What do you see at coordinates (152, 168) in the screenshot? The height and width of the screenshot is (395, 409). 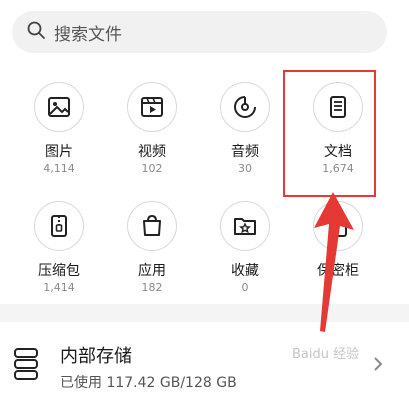 I see `category-count: 102` at bounding box center [152, 168].